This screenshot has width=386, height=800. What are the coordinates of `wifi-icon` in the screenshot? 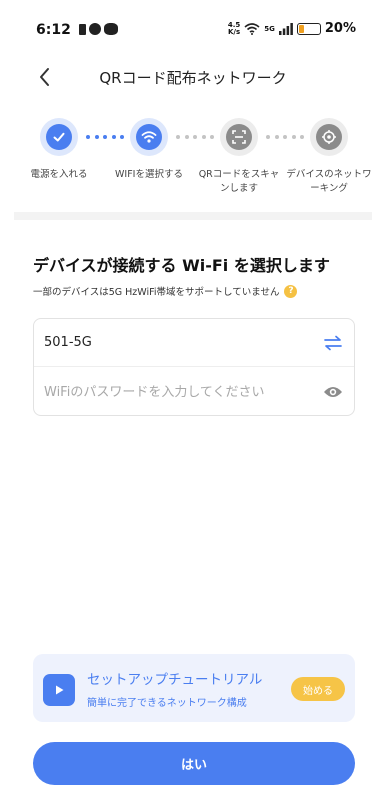 It's located at (149, 137).